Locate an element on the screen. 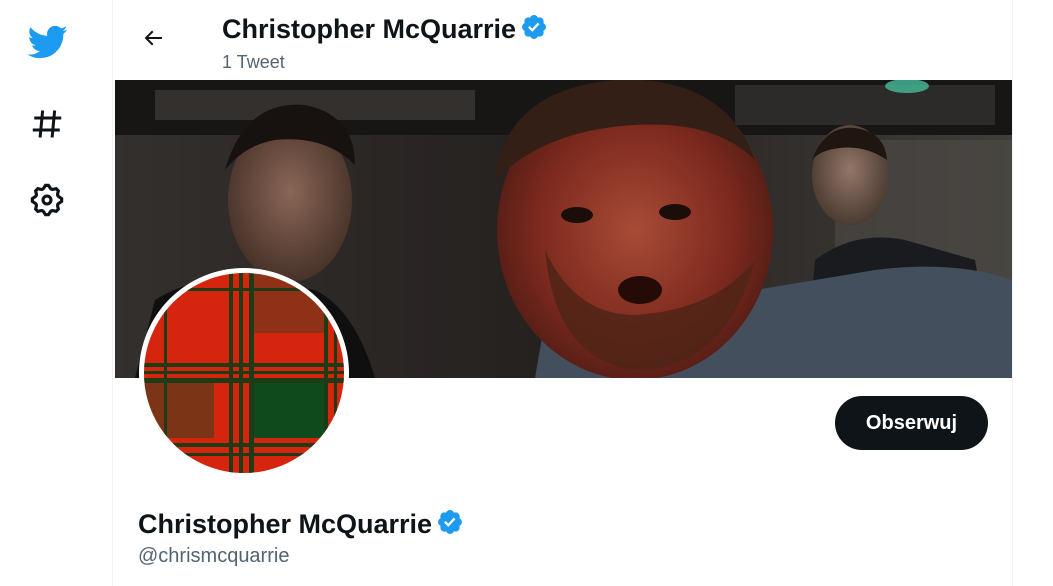 The width and height of the screenshot is (1053, 586). profile-handle: @chrismcquarrie is located at coordinates (214, 556).